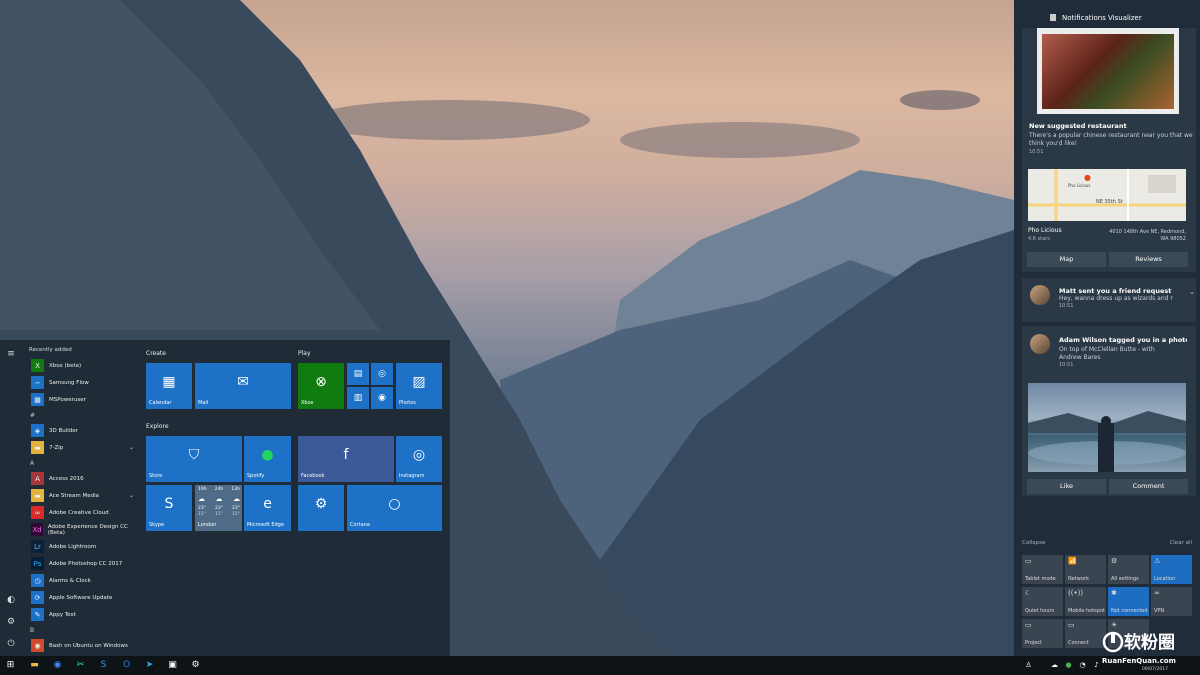 The image size is (1200, 675). What do you see at coordinates (1042, 569) in the screenshot?
I see `quick-action-tile: ▭ Tablet mode` at bounding box center [1042, 569].